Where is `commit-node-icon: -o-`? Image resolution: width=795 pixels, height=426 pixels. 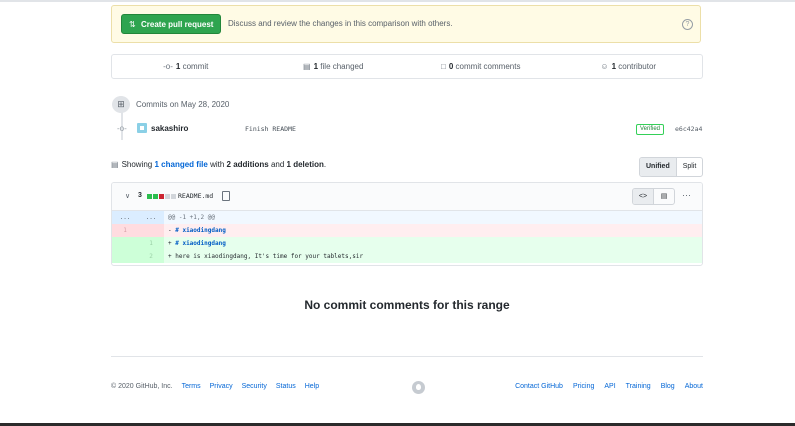 commit-node-icon: -o- is located at coordinates (122, 128).